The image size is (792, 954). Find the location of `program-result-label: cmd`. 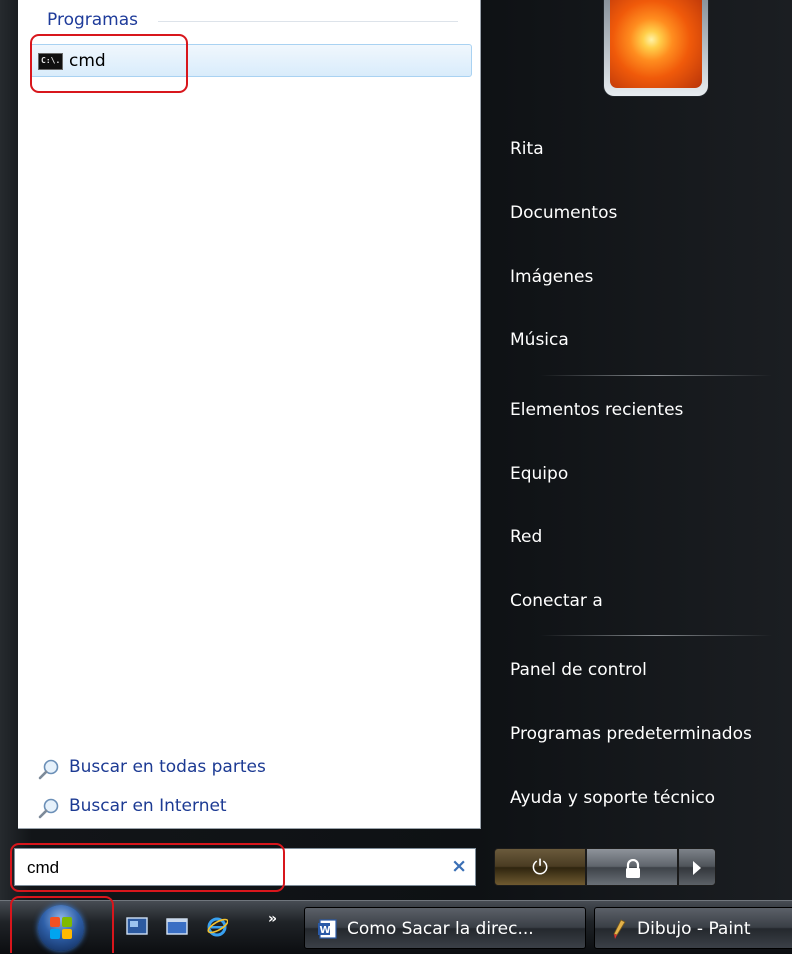

program-result-label: cmd is located at coordinates (87, 61).